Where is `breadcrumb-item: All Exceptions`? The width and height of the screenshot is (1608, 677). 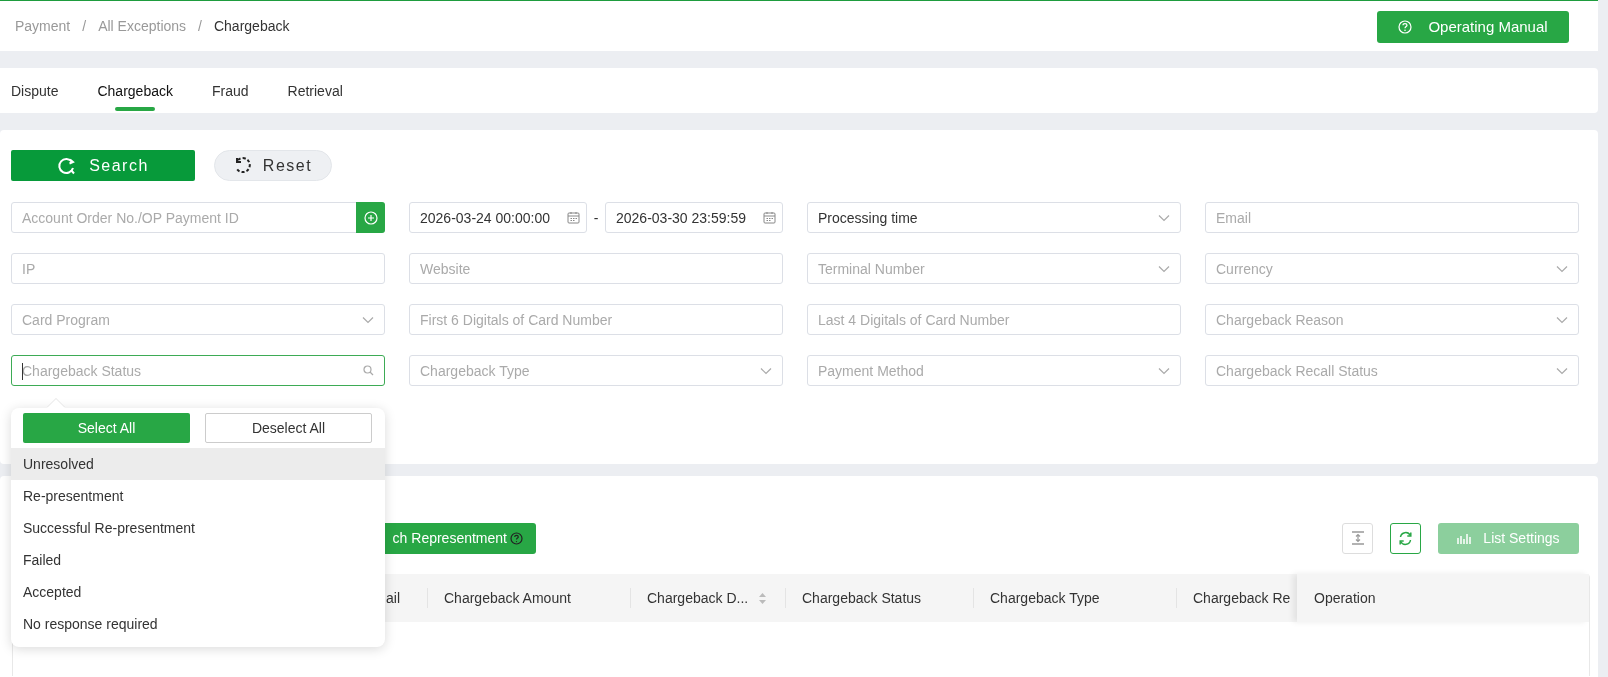
breadcrumb-item: All Exceptions is located at coordinates (142, 26).